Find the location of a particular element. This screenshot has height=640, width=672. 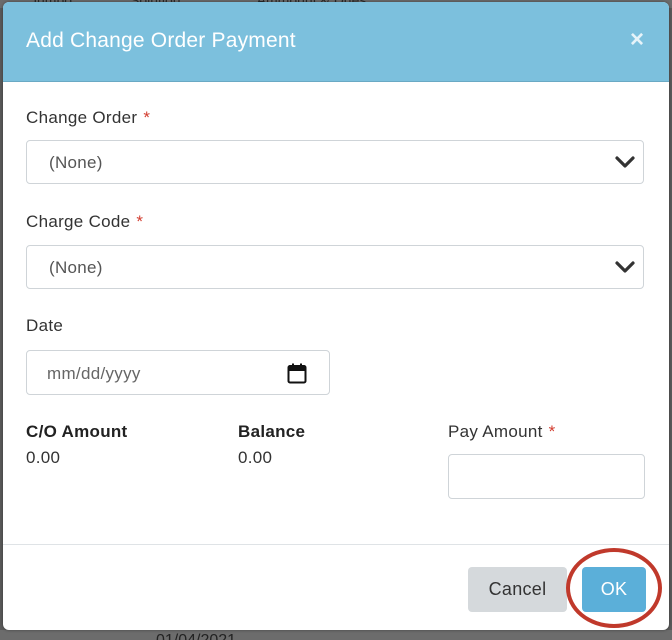

charge-code-label: Charge Code * is located at coordinates (84, 222).